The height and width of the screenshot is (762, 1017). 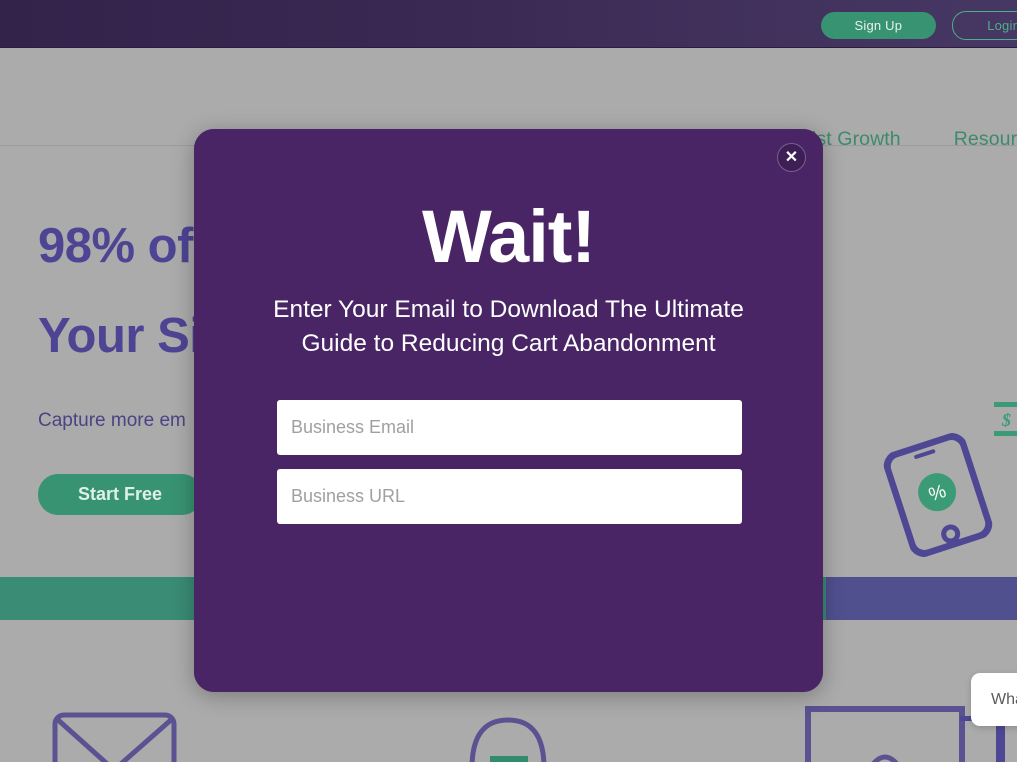 I want to click on shopping-cart-icon, so click(x=508, y=735).